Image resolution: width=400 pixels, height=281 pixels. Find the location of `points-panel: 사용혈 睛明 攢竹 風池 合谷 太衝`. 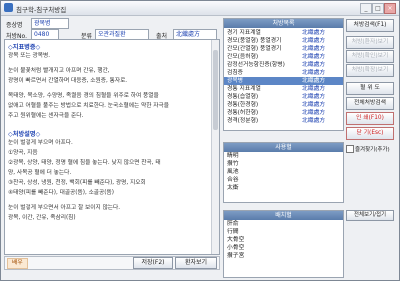

points-panel: 사용혈 睛明 攢竹 風池 合谷 太衝 is located at coordinates (283, 172).